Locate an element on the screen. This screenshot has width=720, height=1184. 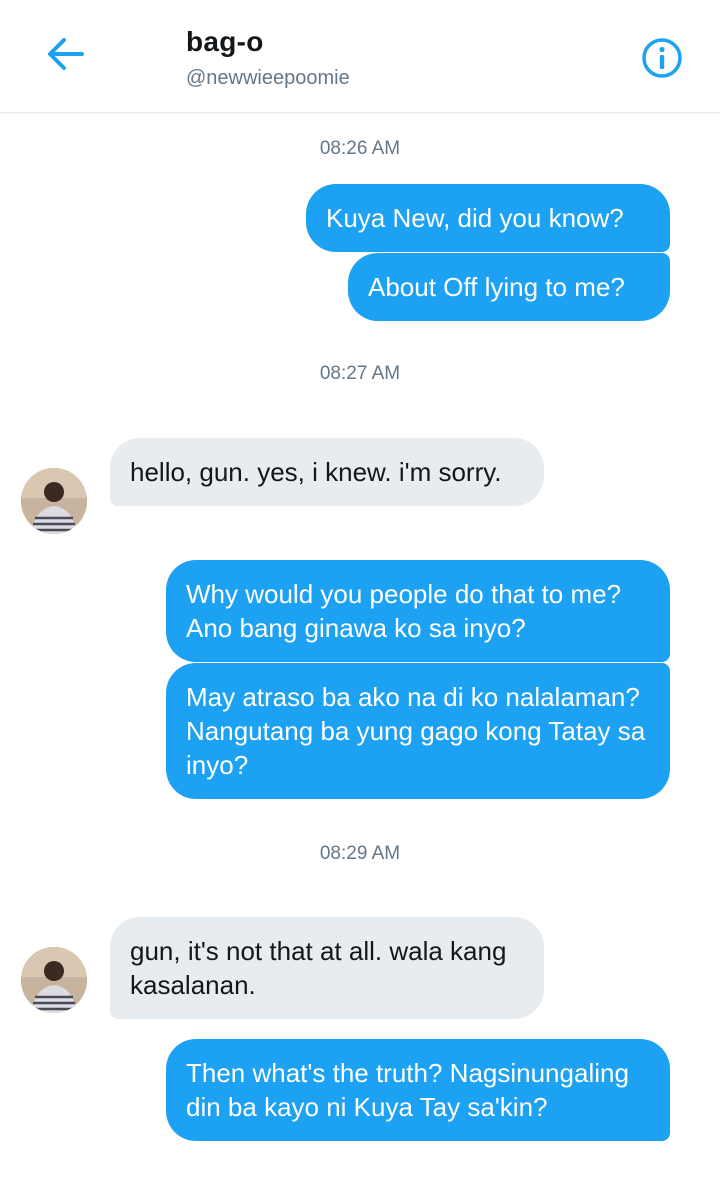
timestamp: 08:27 AM is located at coordinates (360, 373).